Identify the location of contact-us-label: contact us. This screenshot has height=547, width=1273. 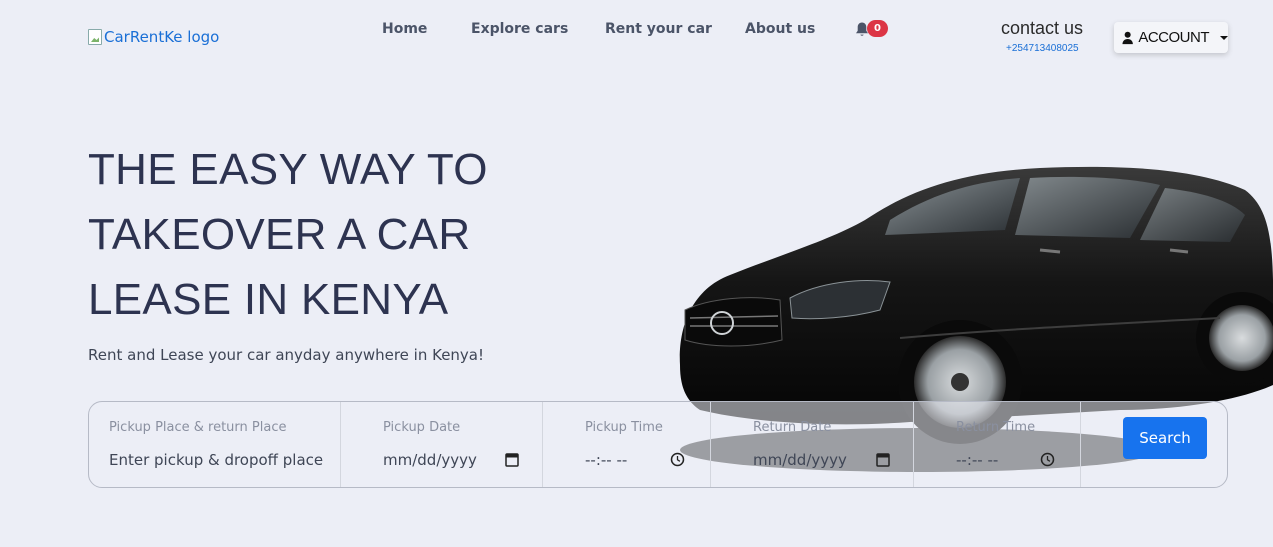
(1042, 28).